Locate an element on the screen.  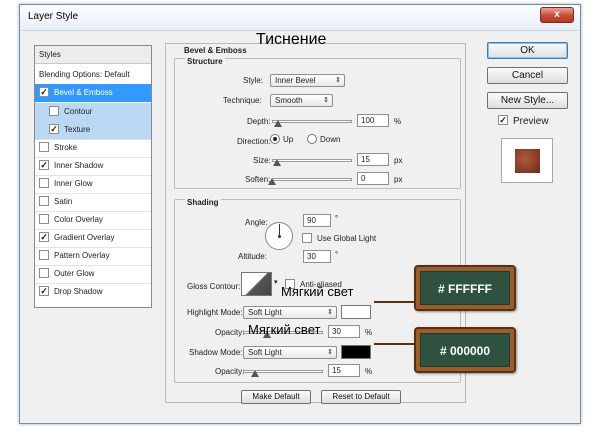
sidebar-item-label: Stroke is located at coordinates (66, 147).